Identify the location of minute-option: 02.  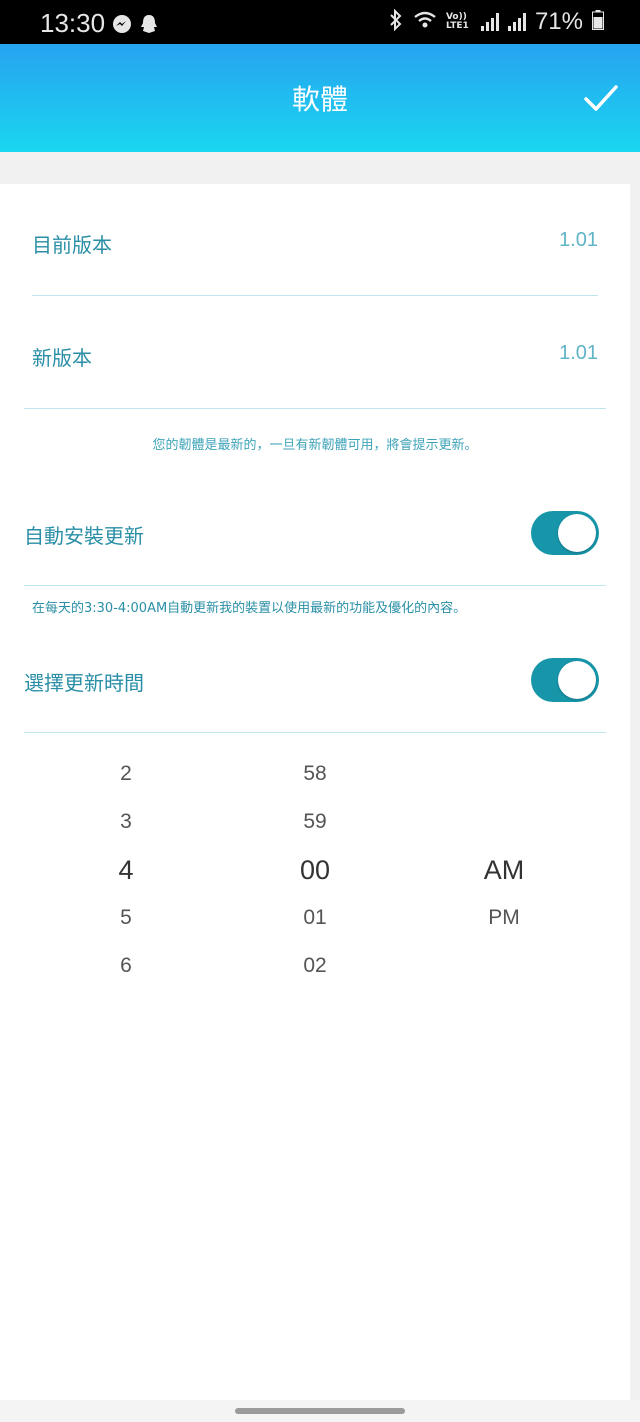
(315, 966).